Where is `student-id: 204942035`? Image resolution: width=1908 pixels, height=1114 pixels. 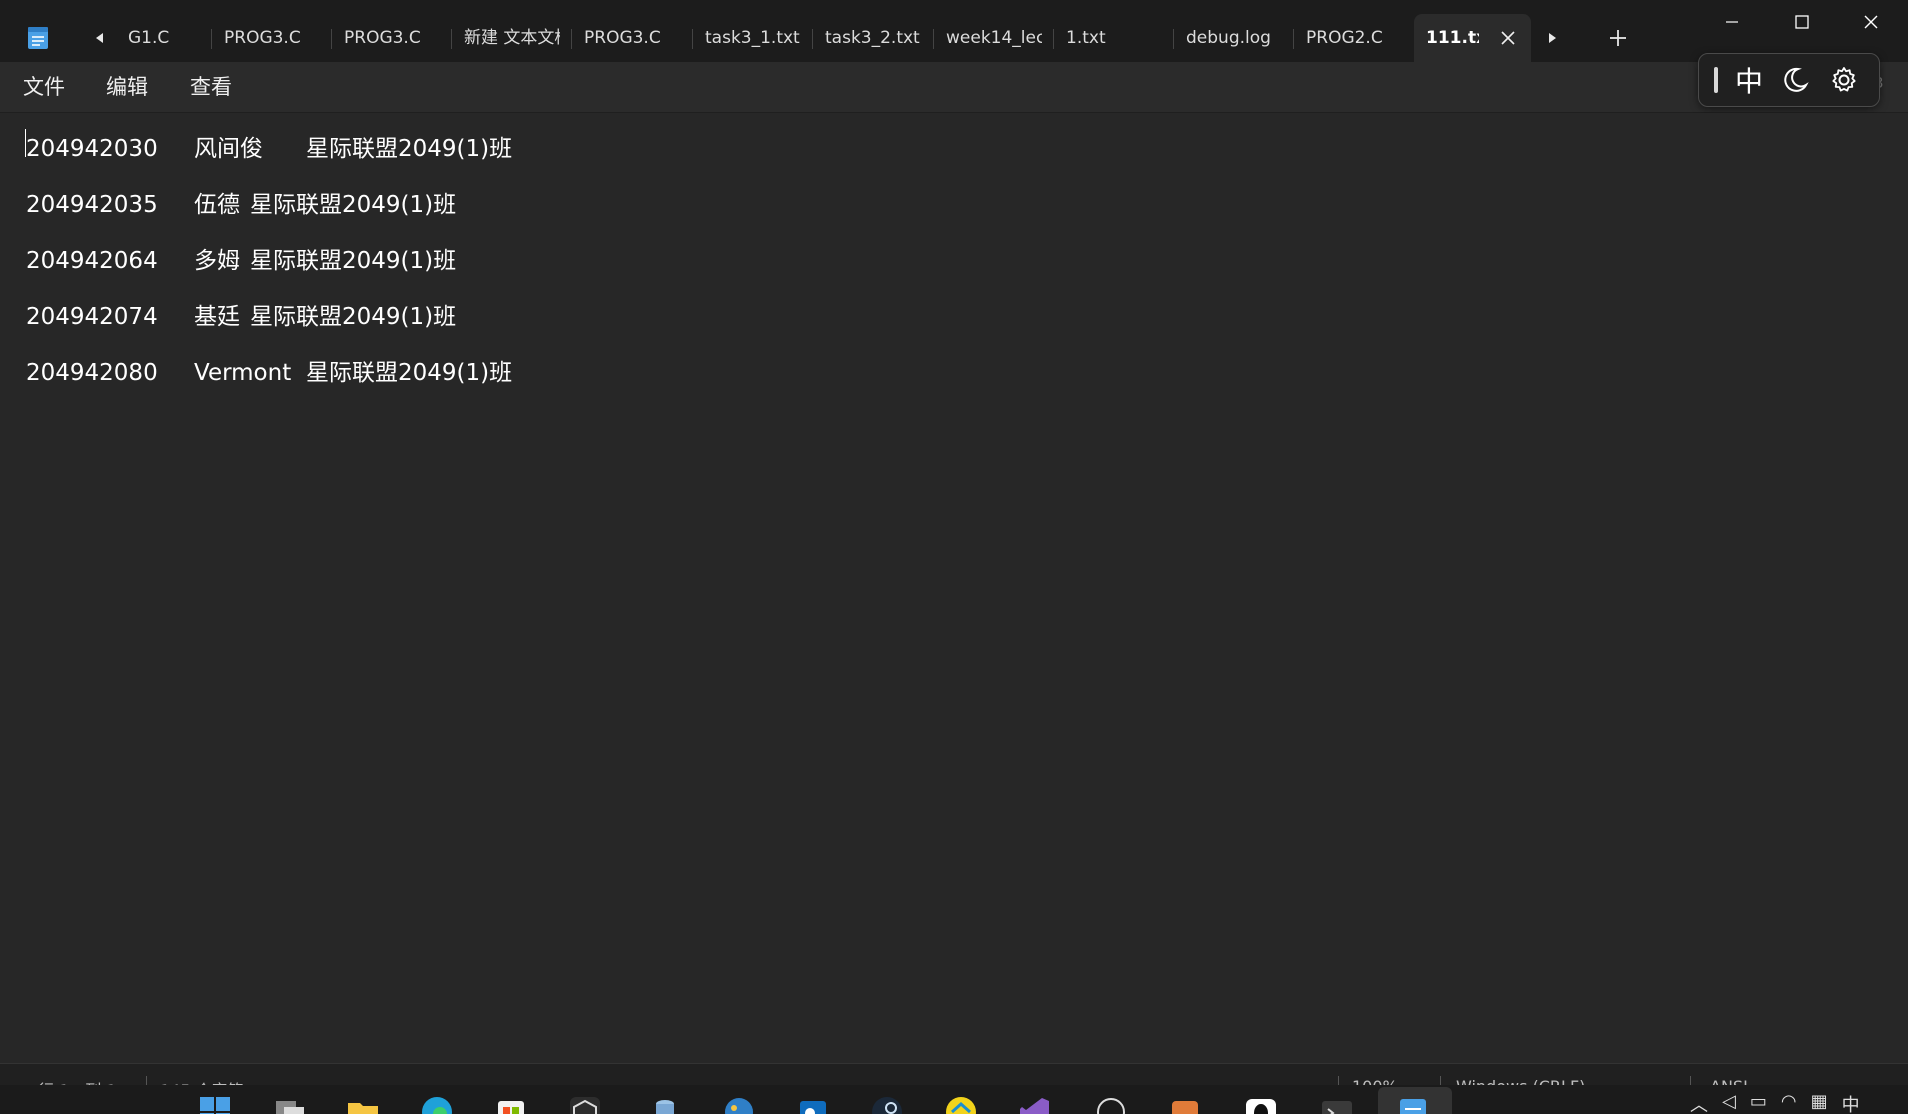
student-id: 204942035 is located at coordinates (92, 205).